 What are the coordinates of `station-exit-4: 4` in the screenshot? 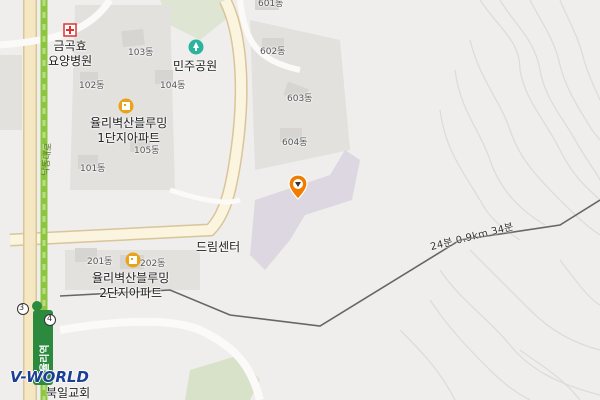 It's located at (50, 318).